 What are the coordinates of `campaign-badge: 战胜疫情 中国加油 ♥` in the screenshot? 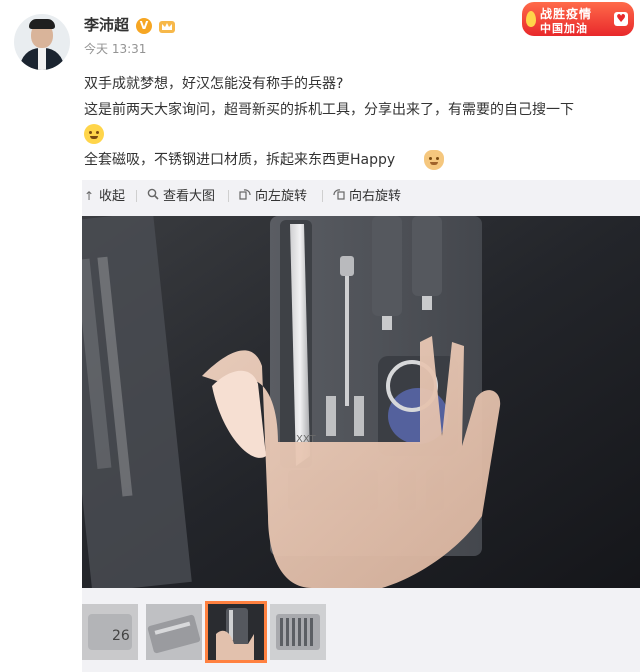 It's located at (578, 19).